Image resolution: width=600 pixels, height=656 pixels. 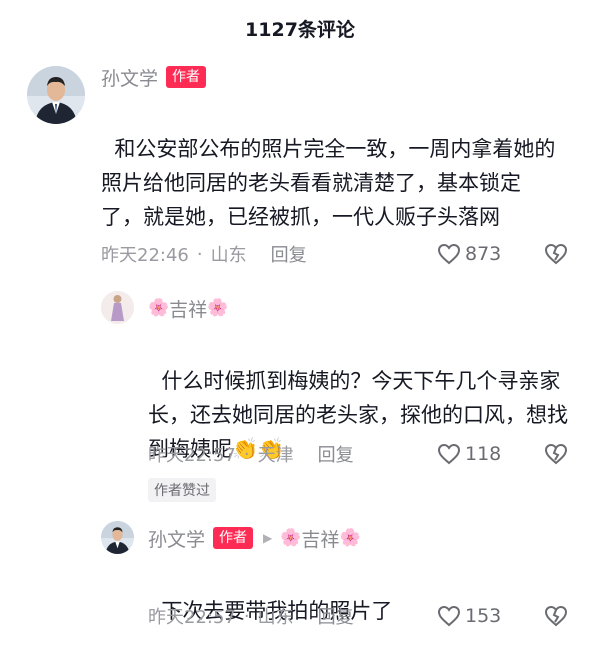 I want to click on reply-to-username: 吉祥, so click(x=320, y=538).